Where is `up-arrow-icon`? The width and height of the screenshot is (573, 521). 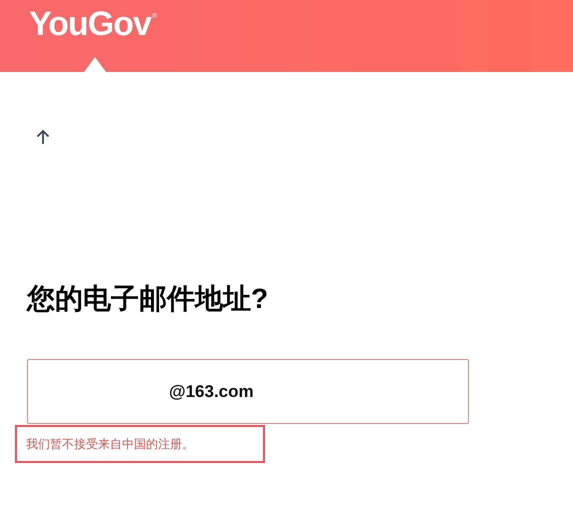 up-arrow-icon is located at coordinates (43, 137).